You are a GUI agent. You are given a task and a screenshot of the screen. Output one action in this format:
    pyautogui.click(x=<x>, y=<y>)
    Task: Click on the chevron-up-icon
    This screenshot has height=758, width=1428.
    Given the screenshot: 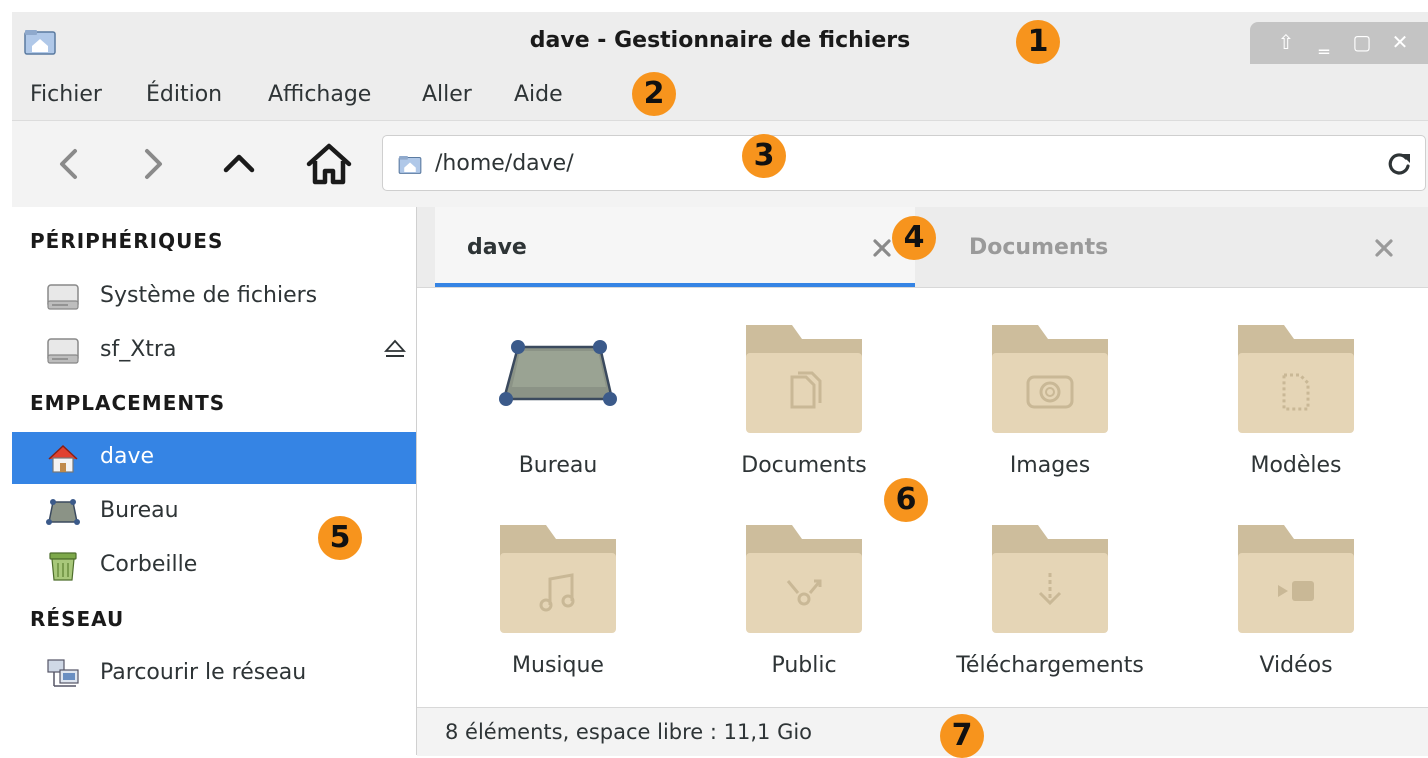 What is the action you would take?
    pyautogui.click(x=239, y=164)
    